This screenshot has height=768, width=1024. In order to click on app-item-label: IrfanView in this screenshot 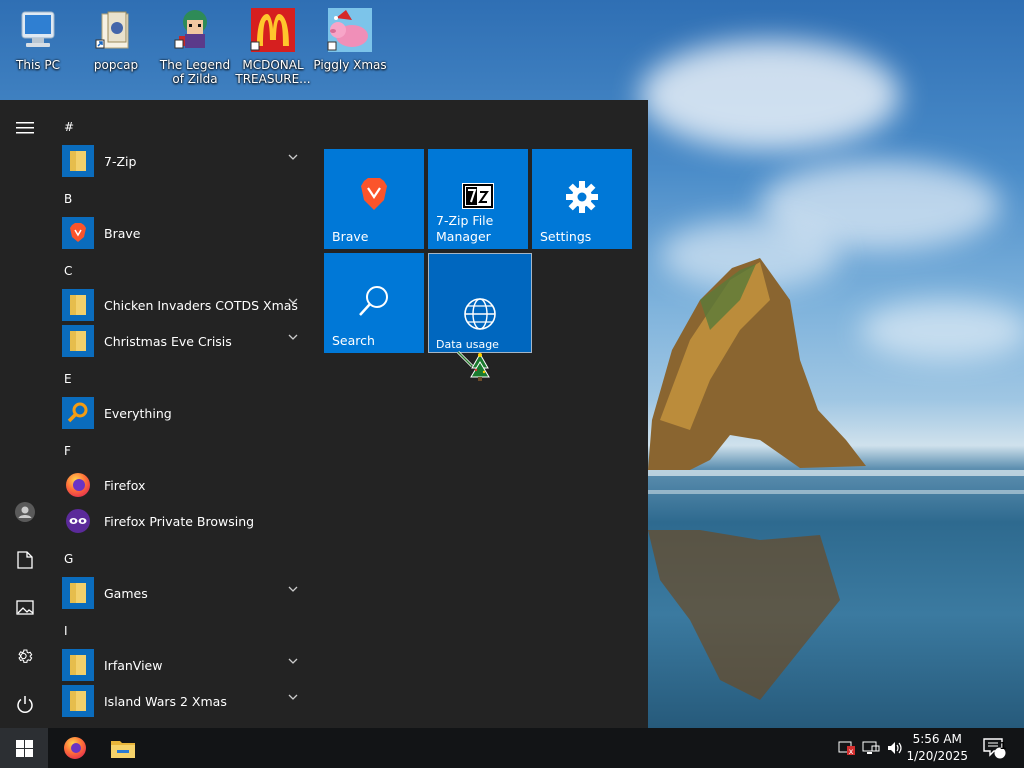, I will do `click(133, 665)`.